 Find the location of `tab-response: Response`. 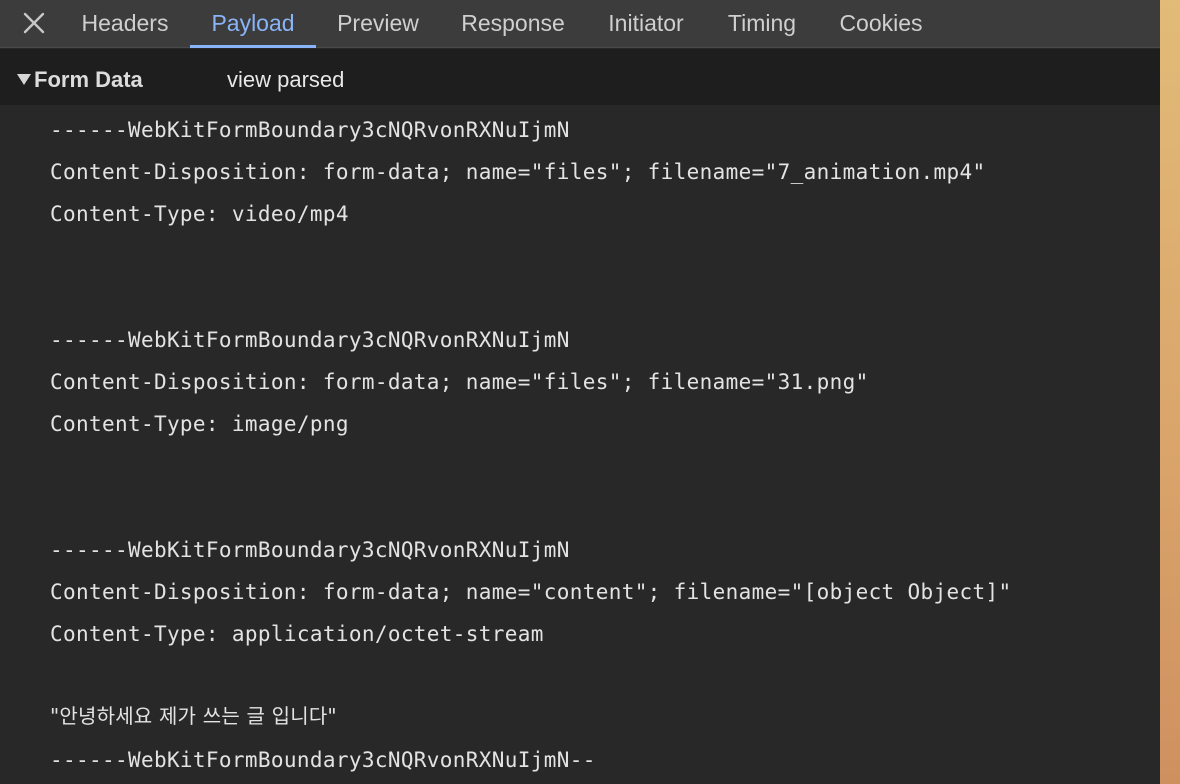

tab-response: Response is located at coordinates (513, 24).